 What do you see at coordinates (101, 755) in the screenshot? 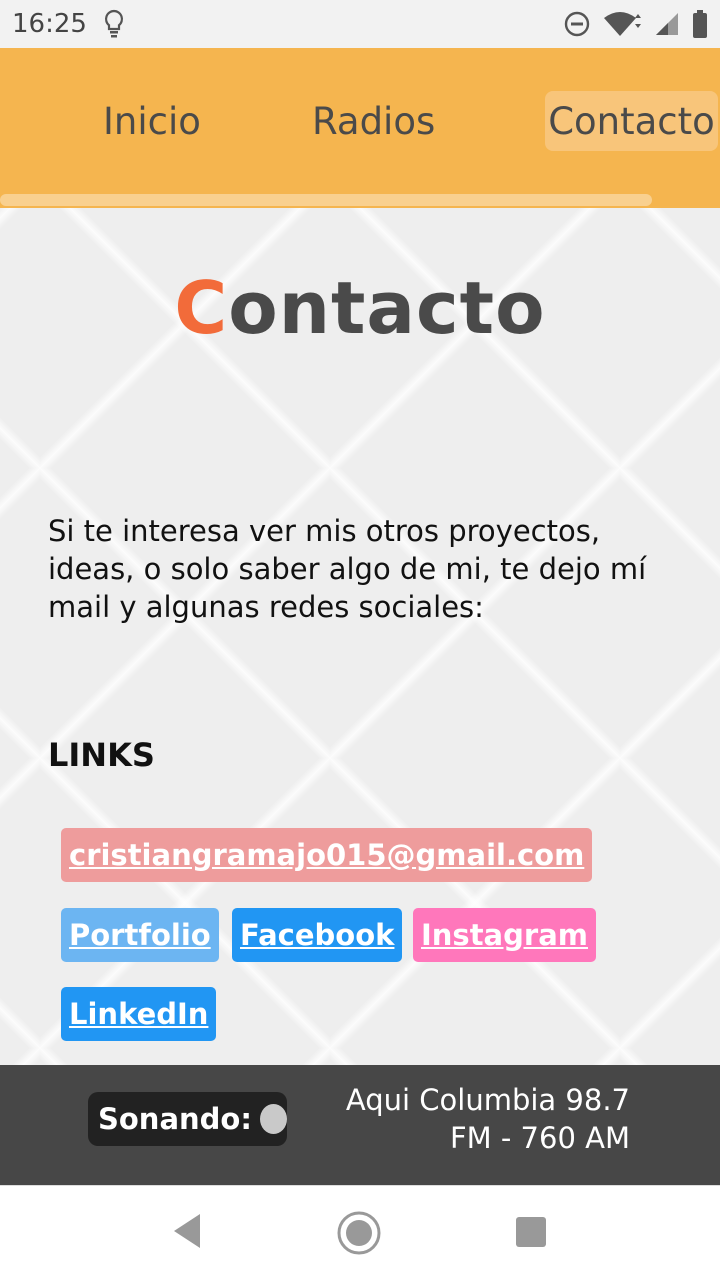
I see `links-heading: LINKS` at bounding box center [101, 755].